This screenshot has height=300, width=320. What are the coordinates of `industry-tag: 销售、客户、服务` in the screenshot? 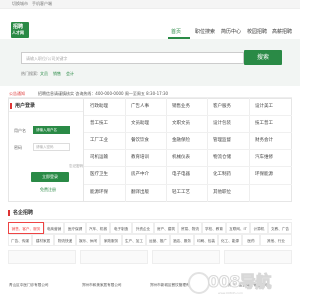 It's located at (26, 228).